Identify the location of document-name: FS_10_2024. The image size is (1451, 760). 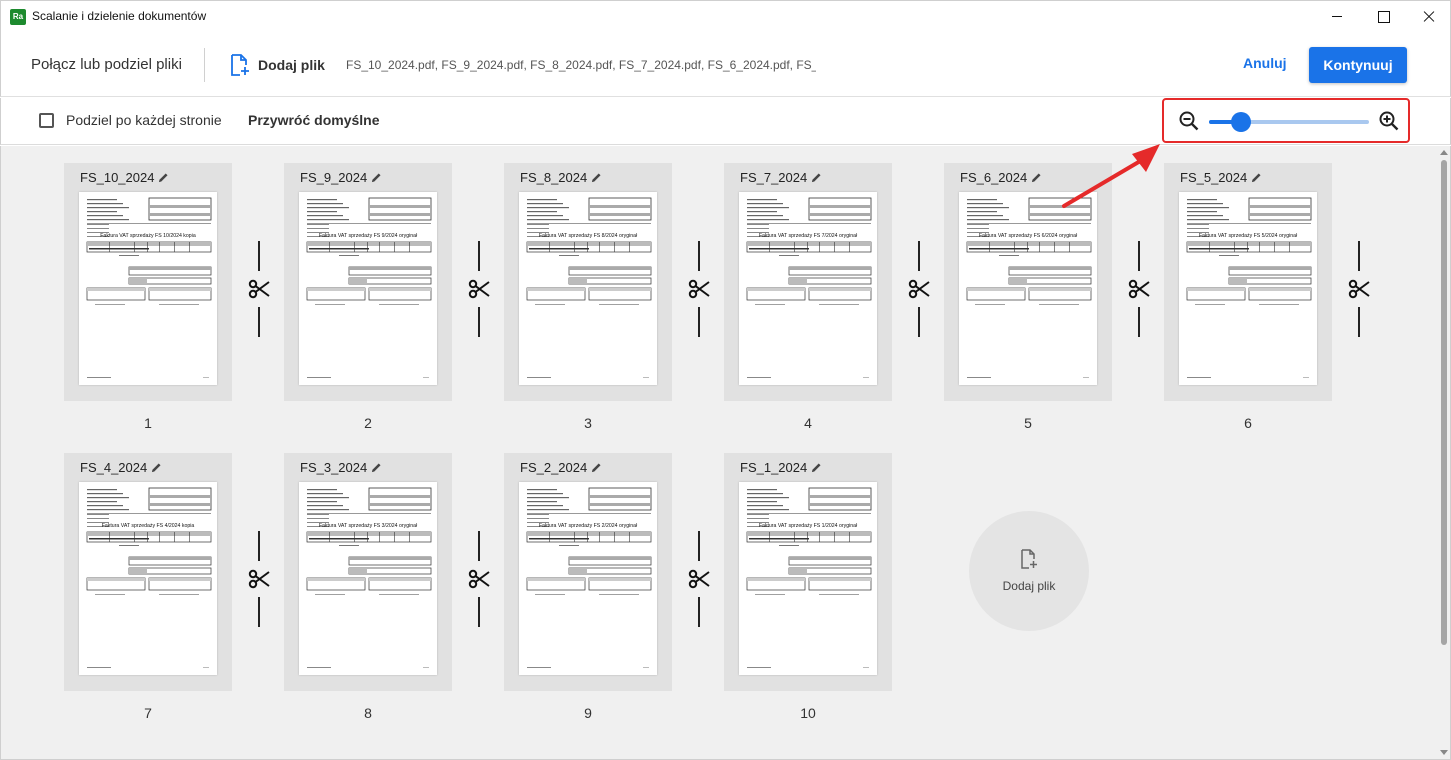
(124, 177).